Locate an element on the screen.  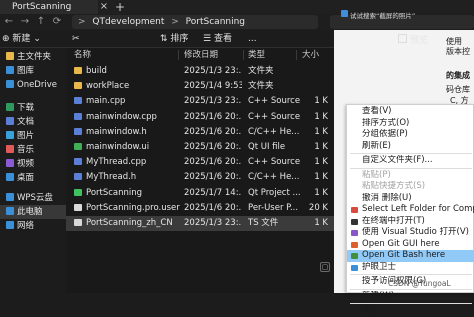
view-button: ☰ 查看 is located at coordinates (217, 39).